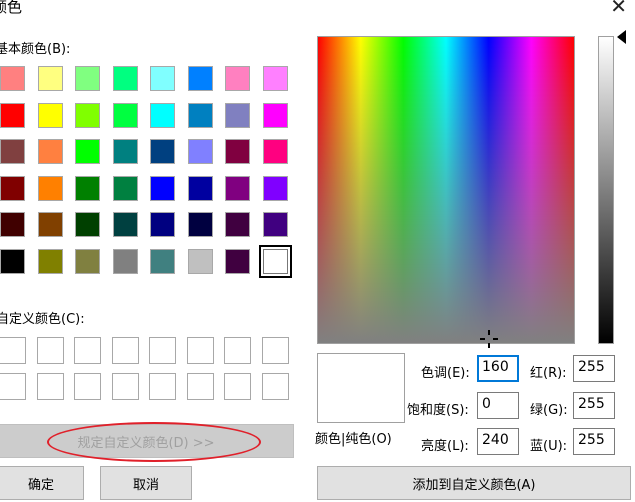 The width and height of the screenshot is (635, 502). What do you see at coordinates (549, 410) in the screenshot?
I see `green-label: 绿(G):` at bounding box center [549, 410].